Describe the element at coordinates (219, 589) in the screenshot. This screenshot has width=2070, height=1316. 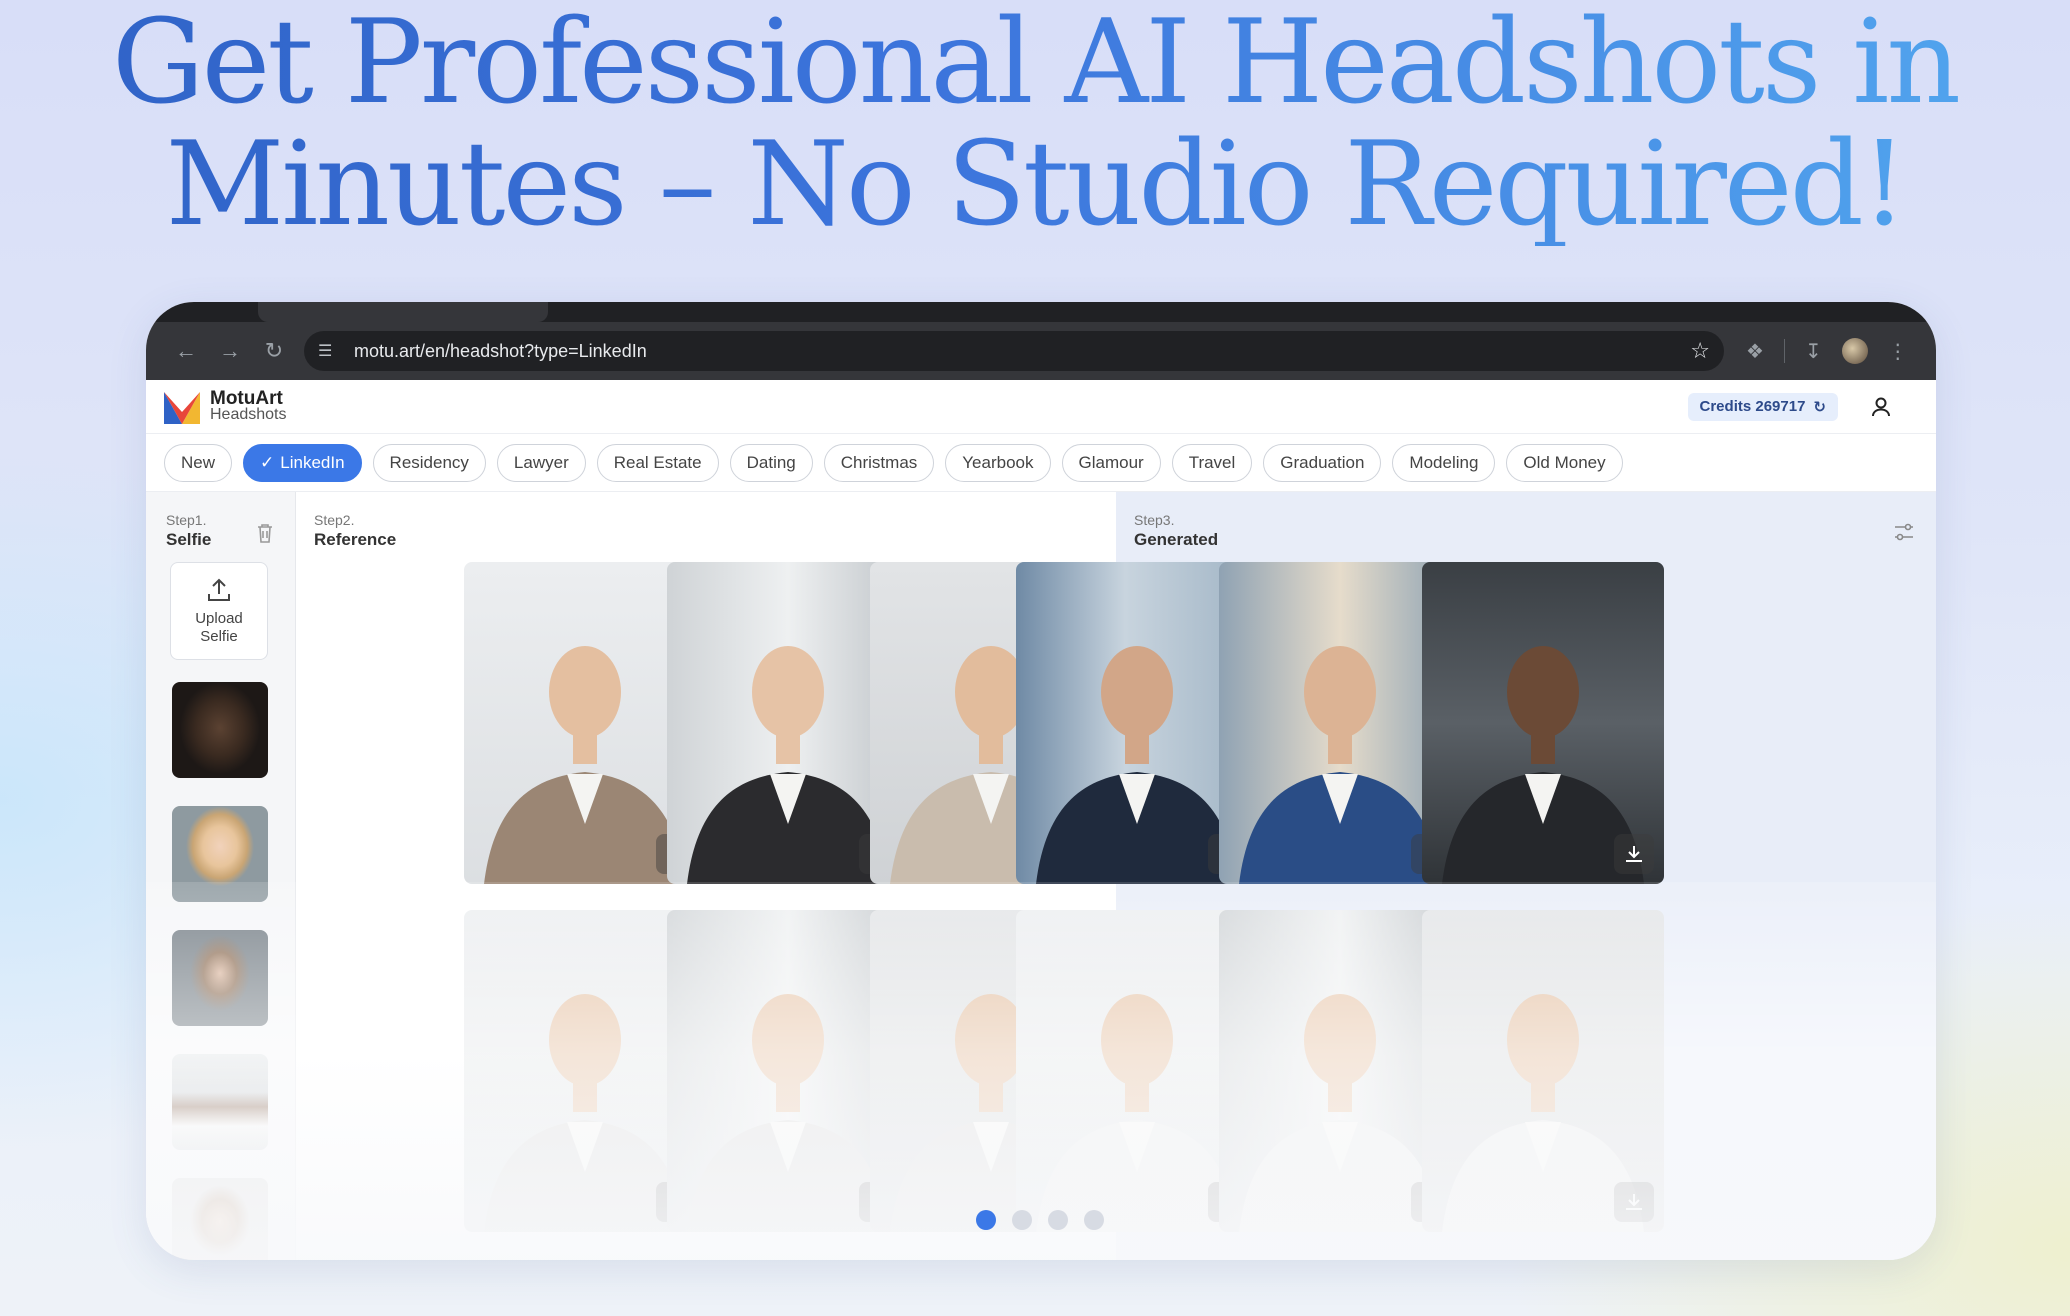
I see `upload-icon` at that location.